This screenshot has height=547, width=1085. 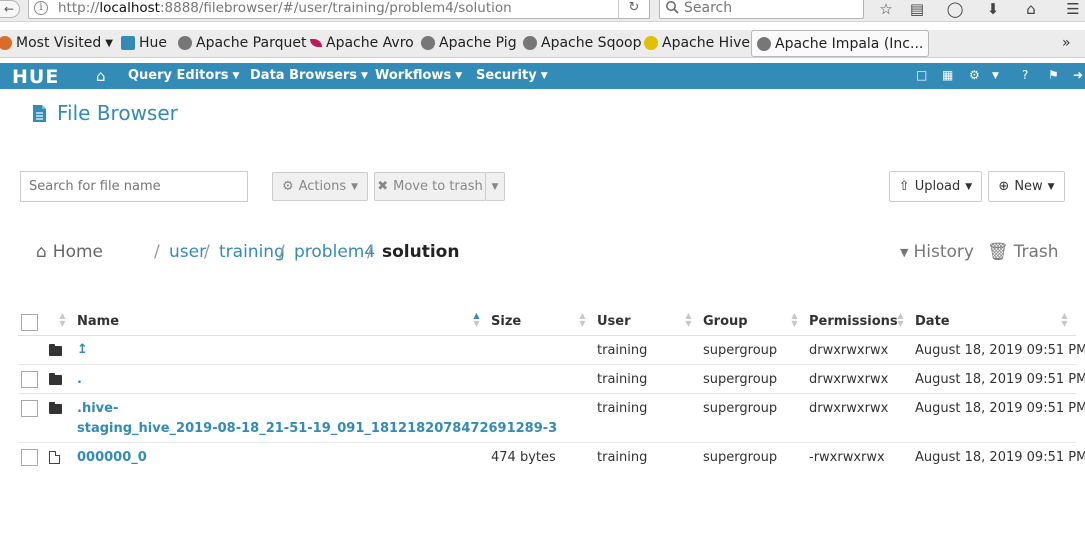 I want to click on file-date: August 18, 2019 09:51 PM, so click(x=1000, y=408).